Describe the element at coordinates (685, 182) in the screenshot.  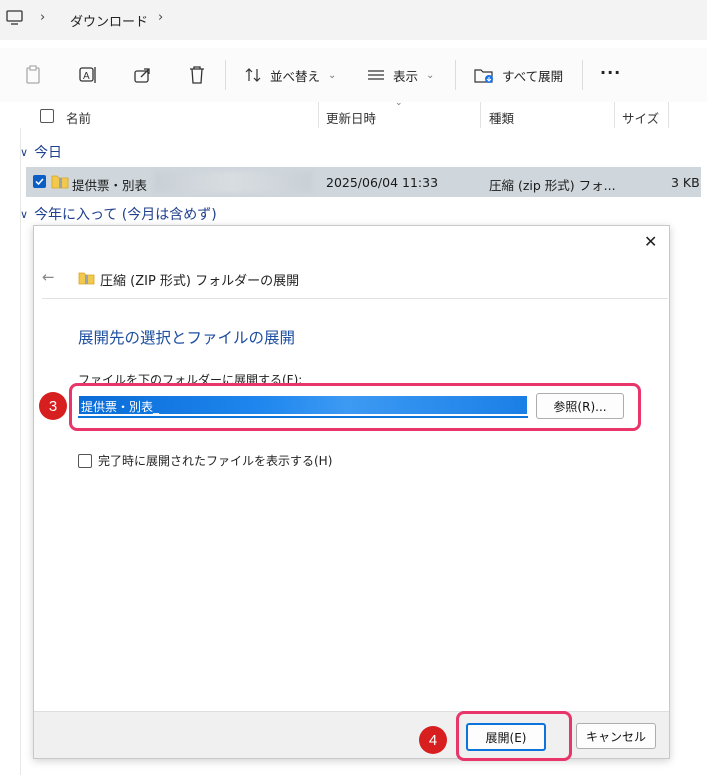
I see `file-size: 3 KB` at that location.